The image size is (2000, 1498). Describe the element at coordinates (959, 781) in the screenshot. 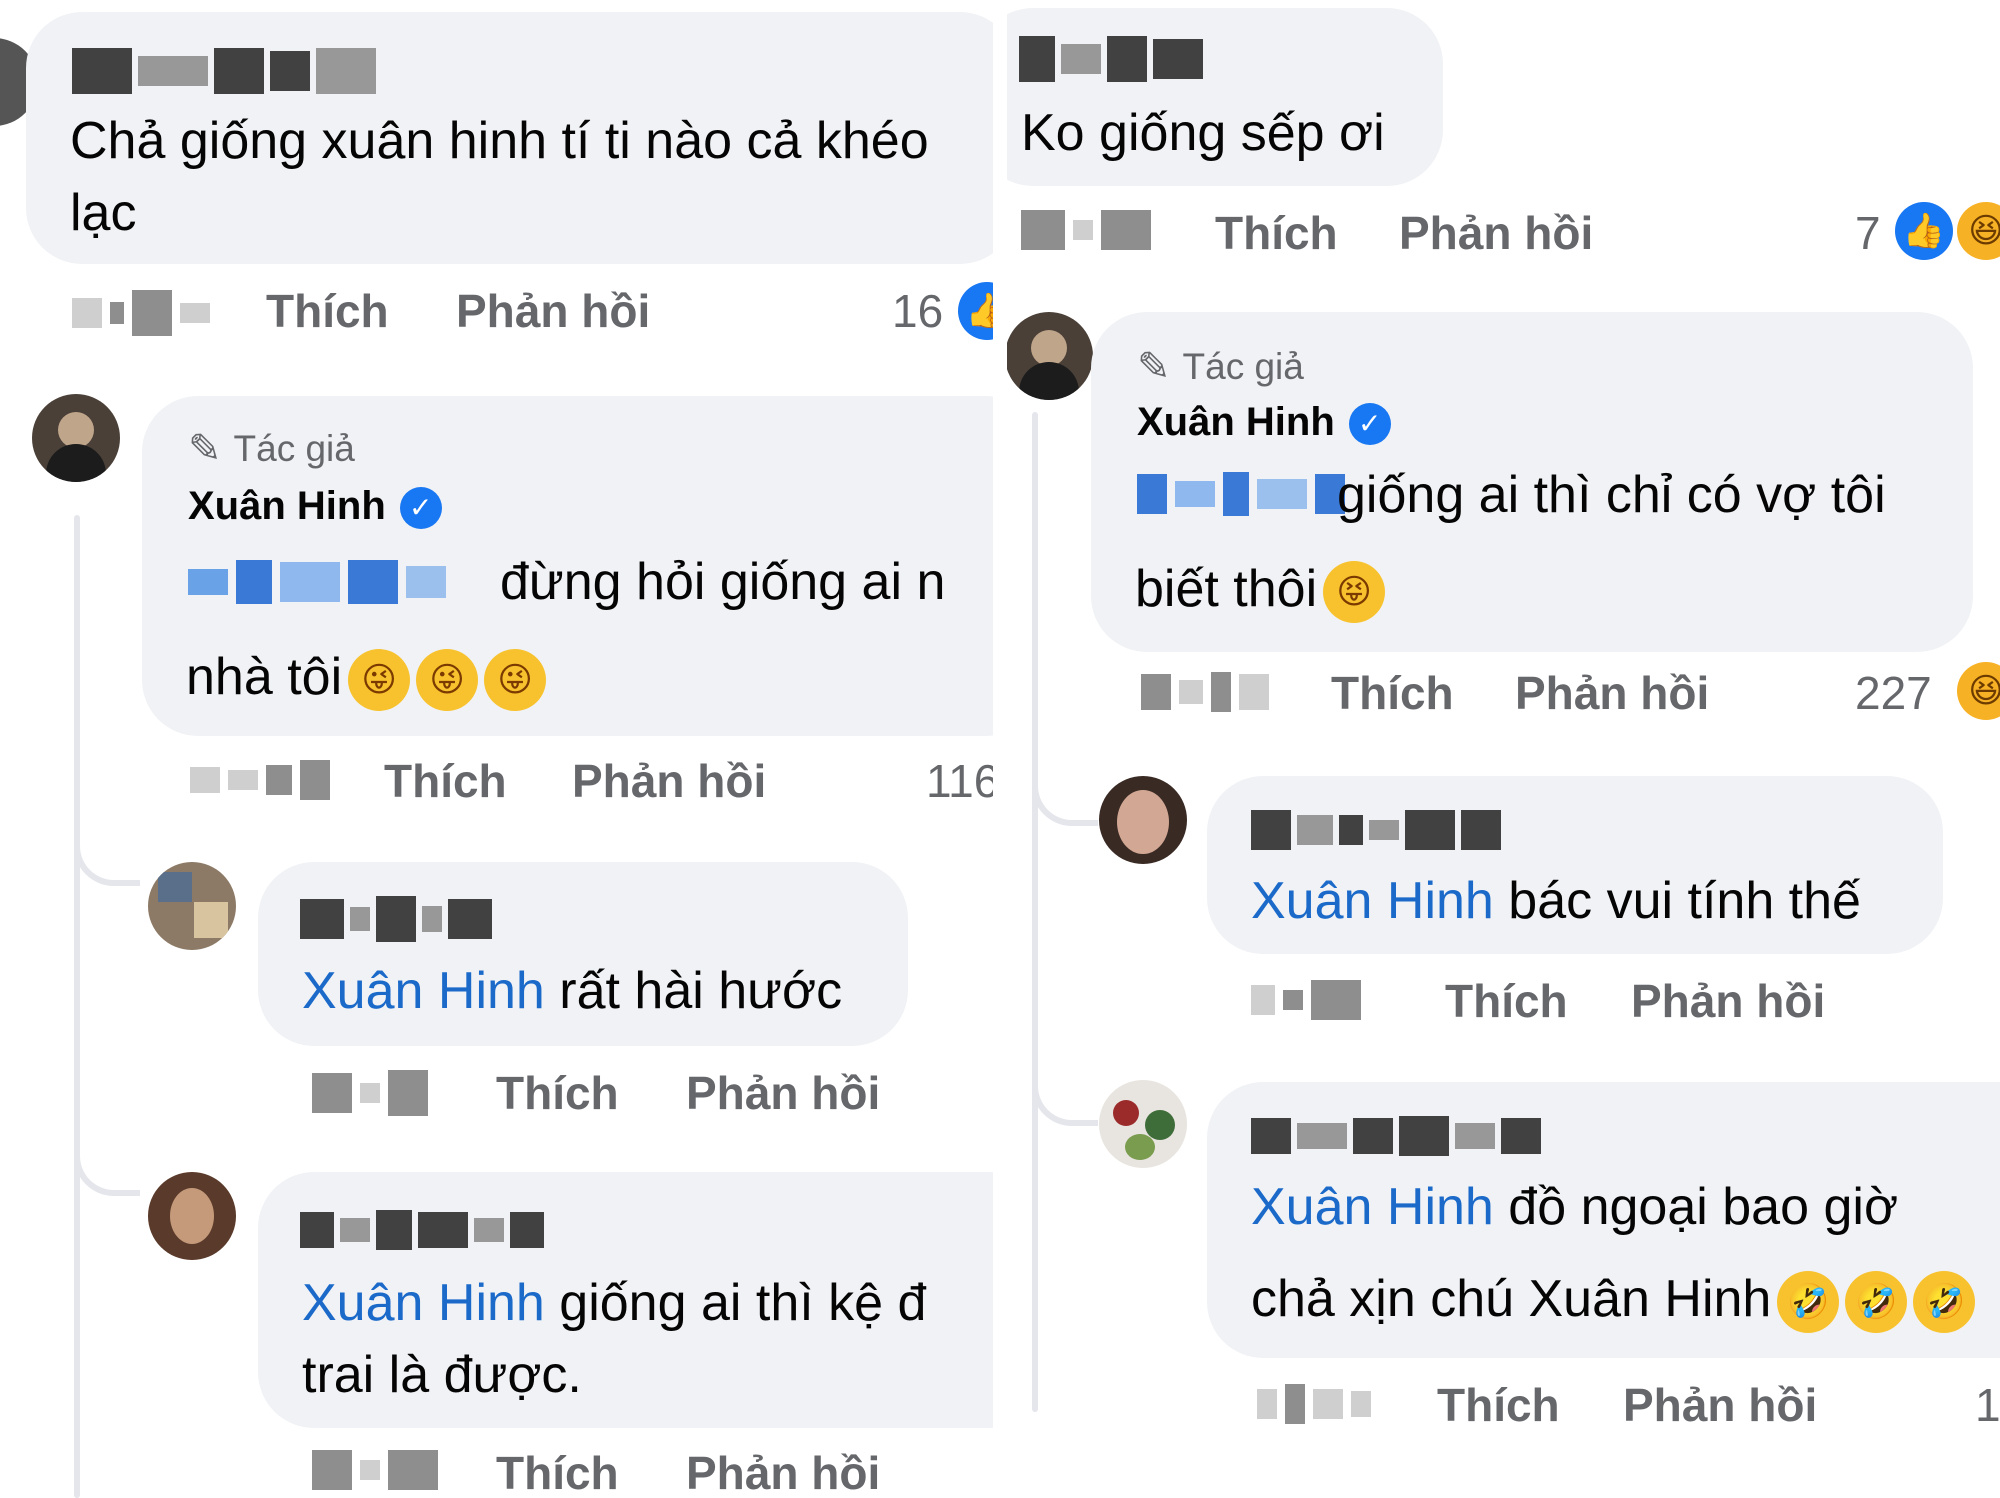

I see `reaction-count: 116` at that location.